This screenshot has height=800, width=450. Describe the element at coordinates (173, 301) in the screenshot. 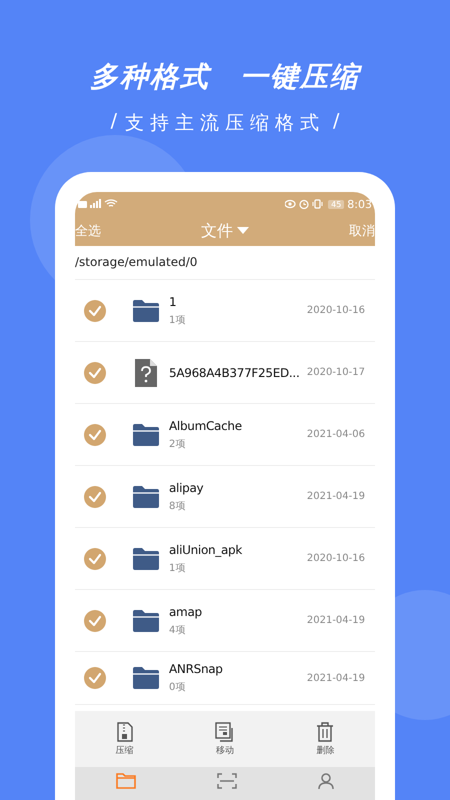

I see `file-name: 1` at that location.